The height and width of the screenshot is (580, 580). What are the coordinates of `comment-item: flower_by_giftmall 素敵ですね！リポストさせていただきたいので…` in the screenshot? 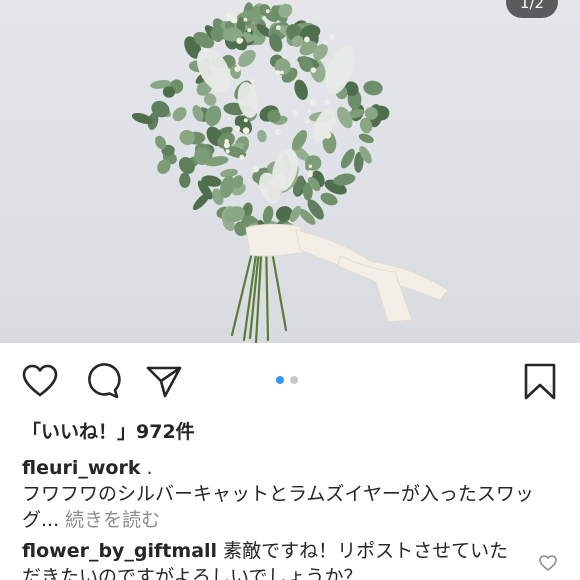 It's located at (272, 559).